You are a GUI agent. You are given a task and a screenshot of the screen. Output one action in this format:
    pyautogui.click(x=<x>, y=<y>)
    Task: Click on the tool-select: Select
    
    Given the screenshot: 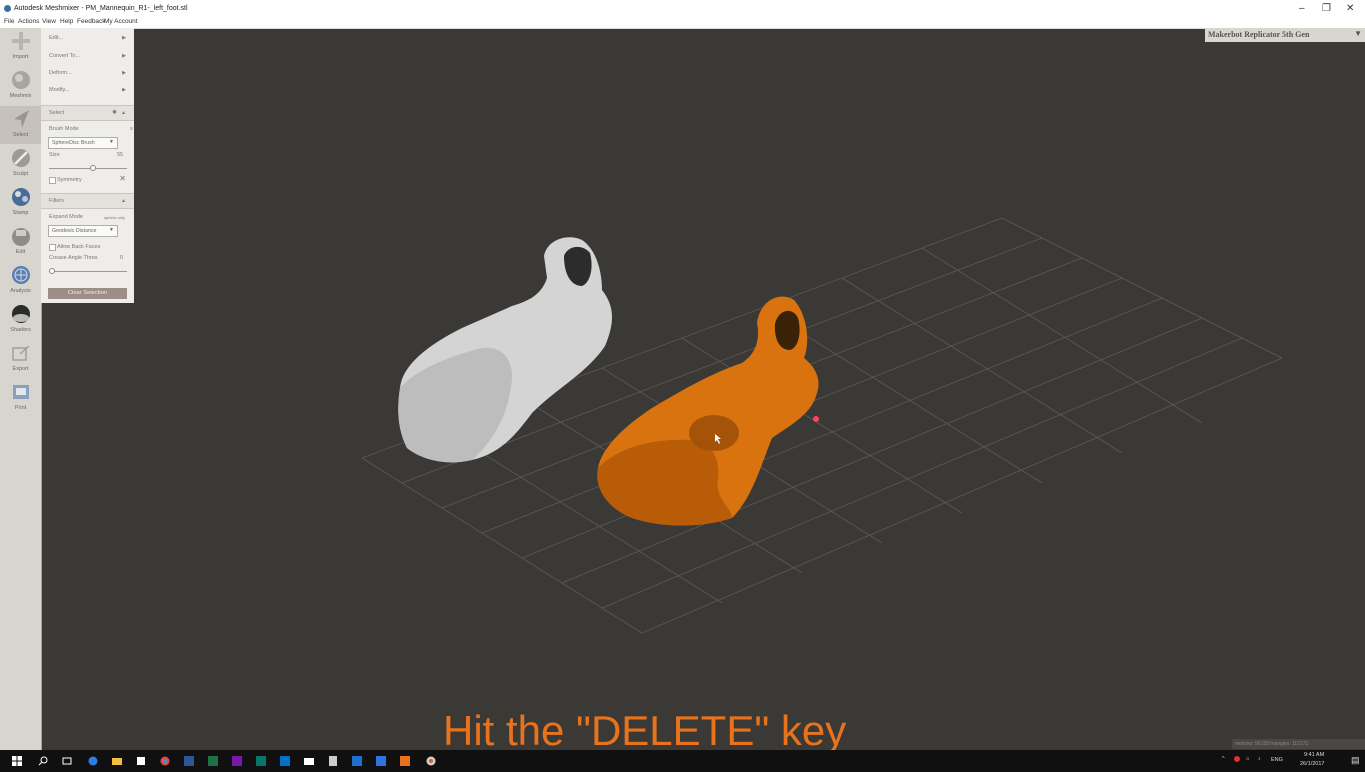 What is the action you would take?
    pyautogui.click(x=20, y=125)
    